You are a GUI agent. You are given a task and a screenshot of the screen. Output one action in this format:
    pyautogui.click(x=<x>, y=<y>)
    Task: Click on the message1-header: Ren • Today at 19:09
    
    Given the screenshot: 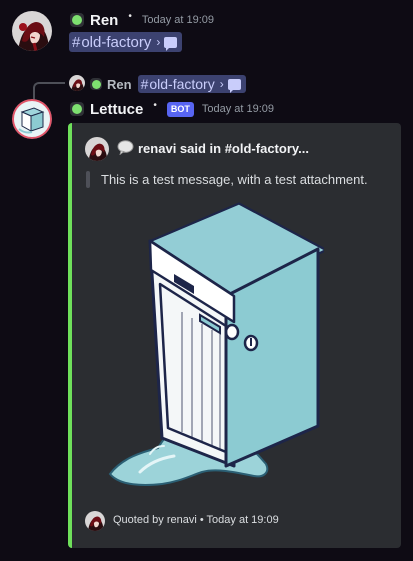 What is the action you would take?
    pyautogui.click(x=142, y=20)
    